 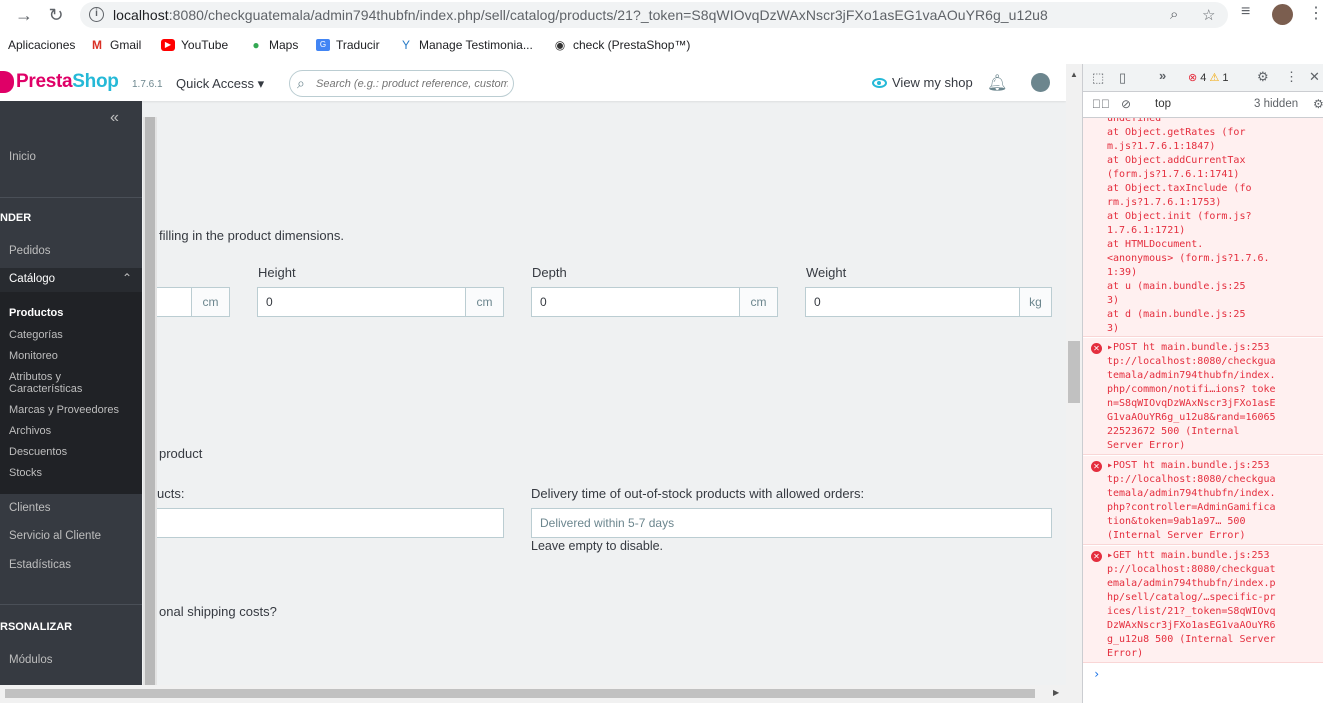 What do you see at coordinates (30, 660) in the screenshot?
I see `sidebar-item-modulos: Módulos` at bounding box center [30, 660].